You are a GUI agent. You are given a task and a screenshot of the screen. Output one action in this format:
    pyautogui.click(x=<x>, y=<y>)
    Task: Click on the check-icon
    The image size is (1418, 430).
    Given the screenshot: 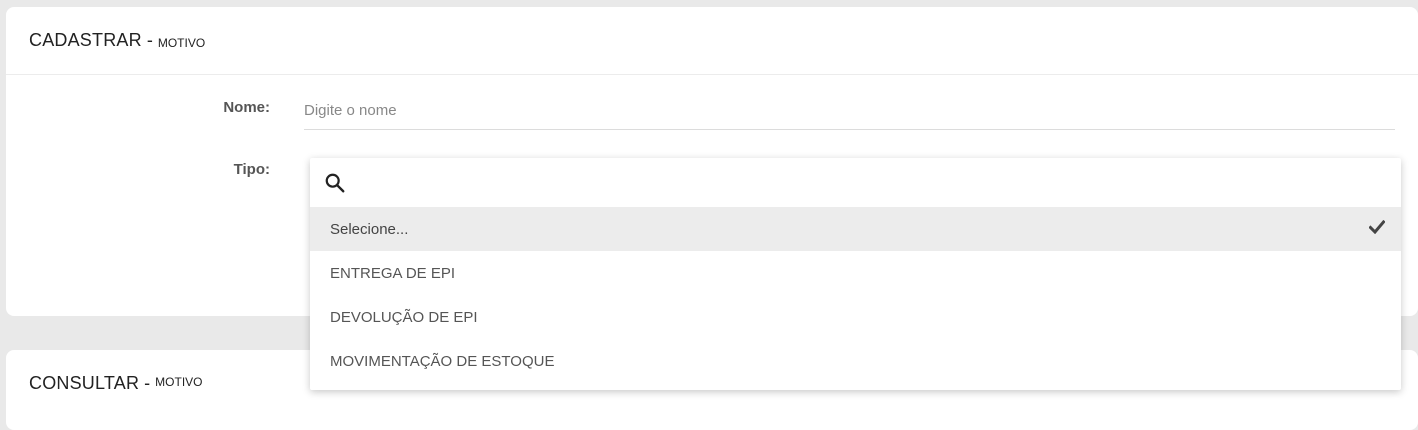 What is the action you would take?
    pyautogui.click(x=1377, y=228)
    